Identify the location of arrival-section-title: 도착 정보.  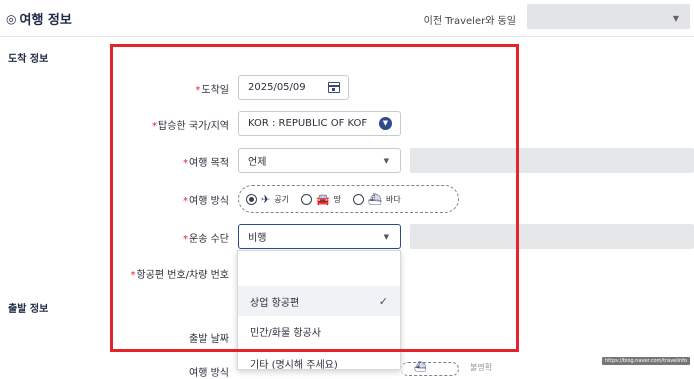
(28, 59).